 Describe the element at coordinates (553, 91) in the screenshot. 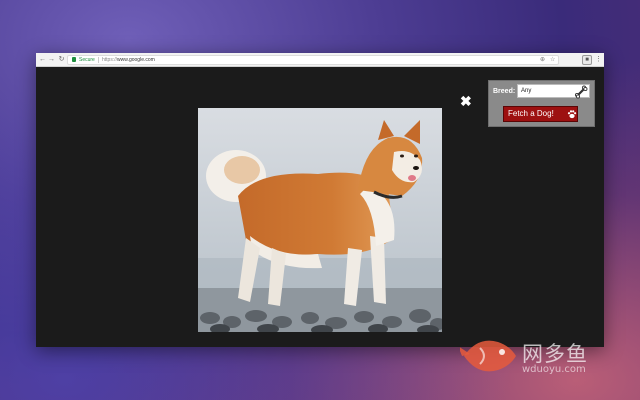

I see `breed-select: Any` at that location.